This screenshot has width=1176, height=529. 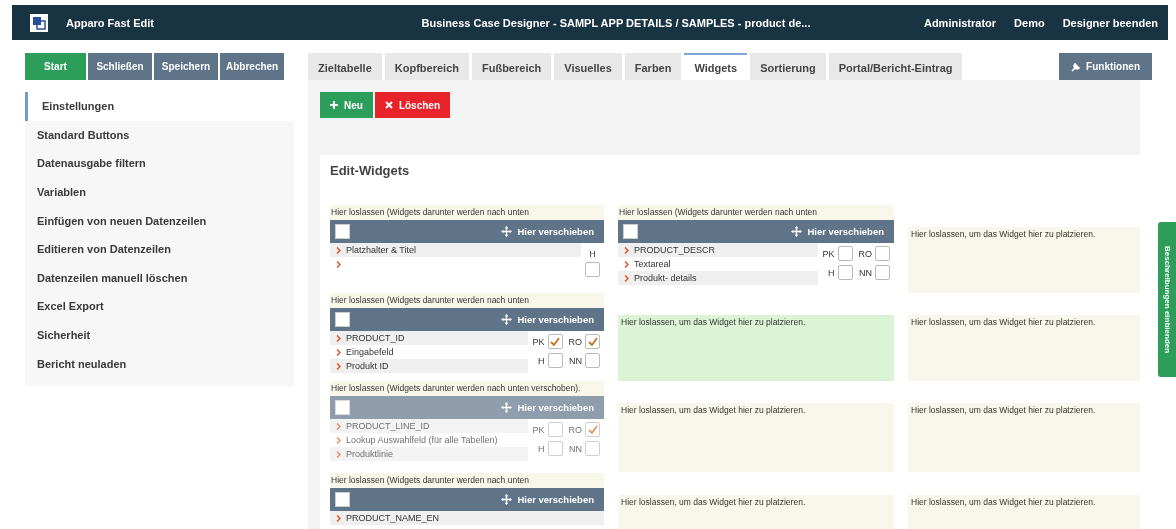 What do you see at coordinates (159, 335) in the screenshot?
I see `sidebar-item: Sicherheit` at bounding box center [159, 335].